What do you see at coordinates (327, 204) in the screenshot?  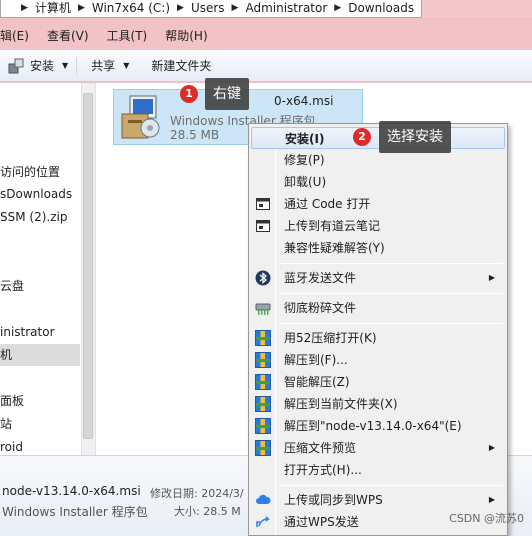 I see `menu-item-open-with-code-label: 通过 Code 打开` at bounding box center [327, 204].